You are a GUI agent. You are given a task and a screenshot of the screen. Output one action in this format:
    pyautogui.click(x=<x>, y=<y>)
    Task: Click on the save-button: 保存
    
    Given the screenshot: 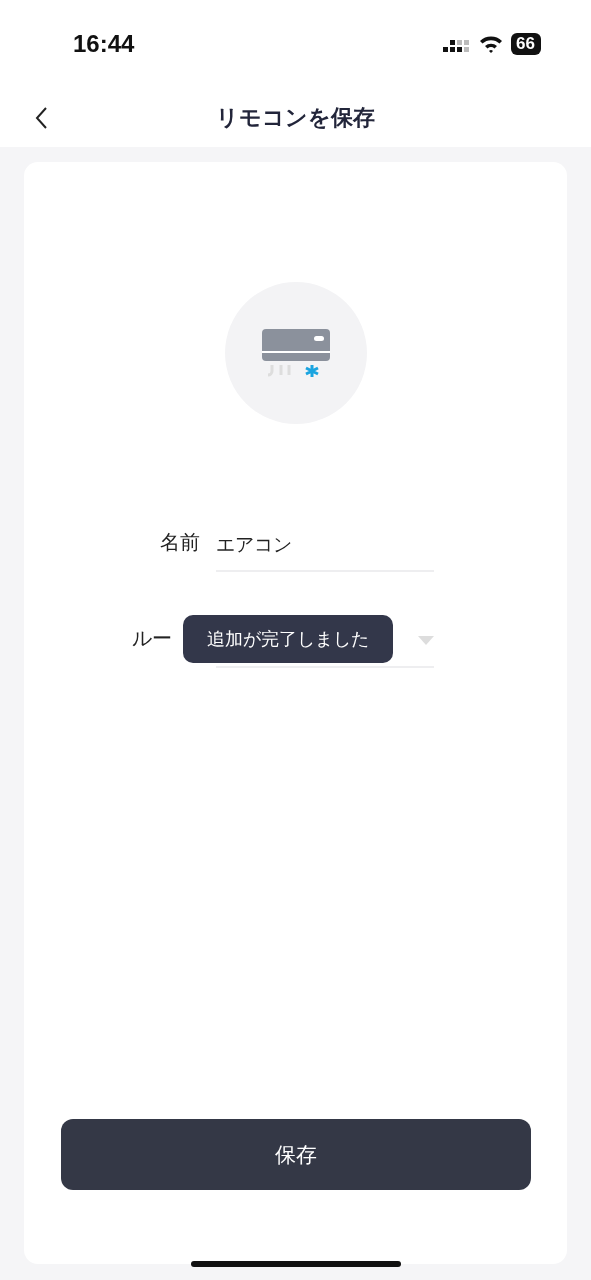 What is the action you would take?
    pyautogui.click(x=295, y=1154)
    